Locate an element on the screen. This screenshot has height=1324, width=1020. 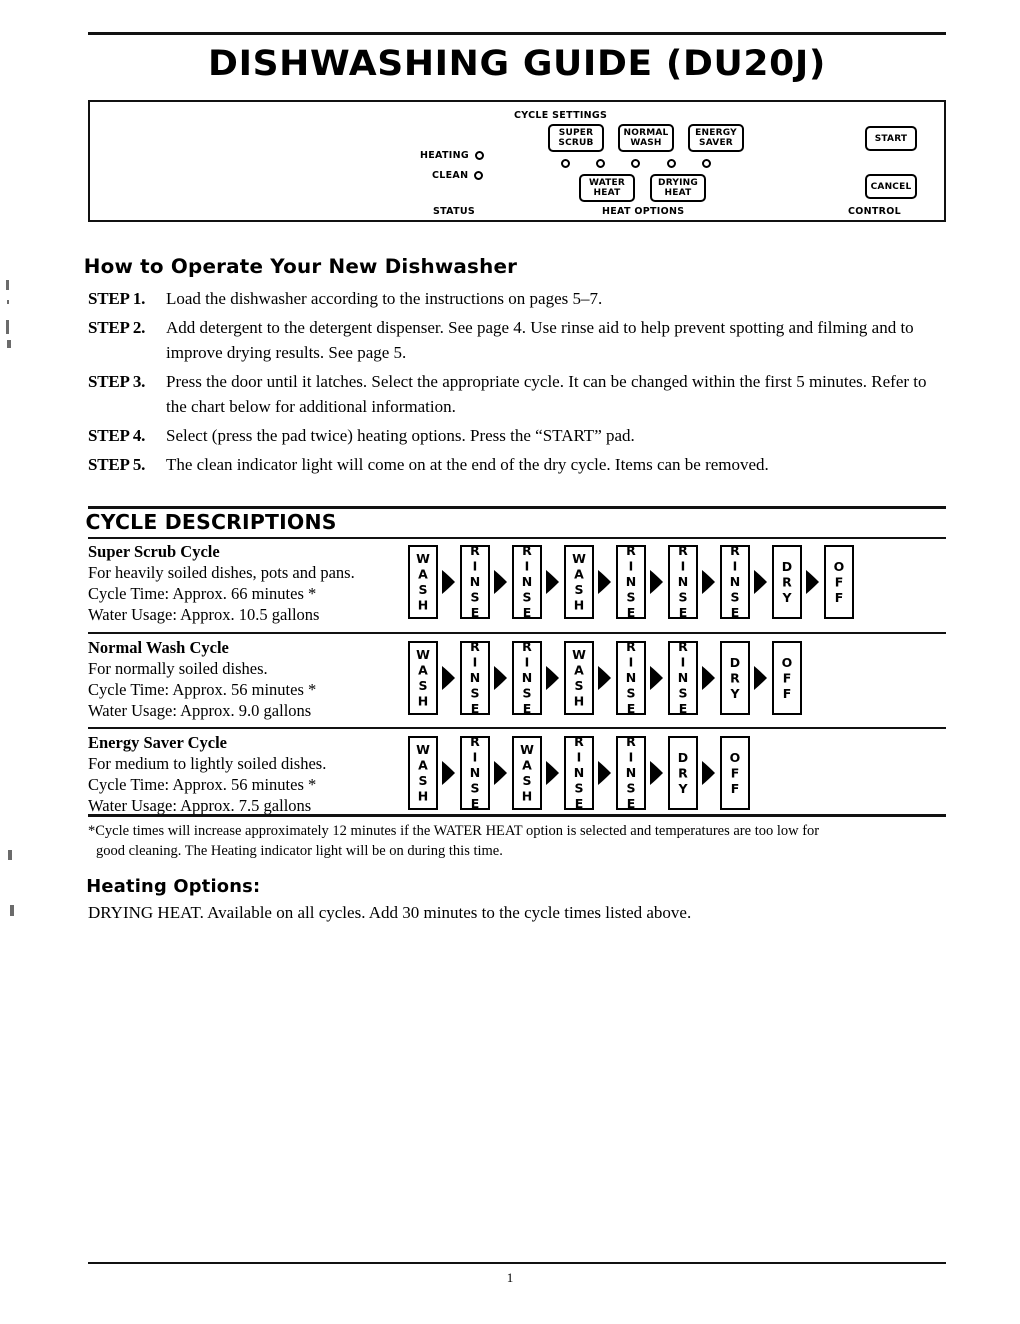
cycle-settings-label: CYCLE SETTINGS is located at coordinates (561, 115).